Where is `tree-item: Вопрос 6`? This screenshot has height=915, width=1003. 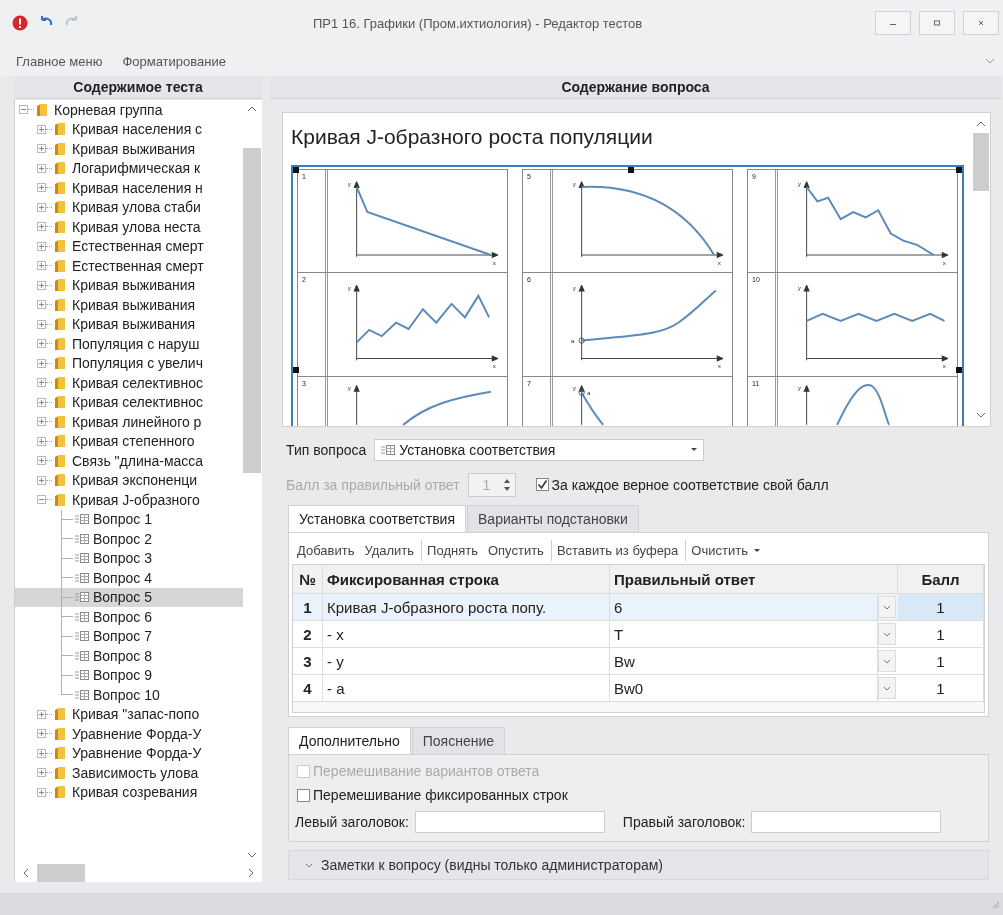 tree-item: Вопрос 6 is located at coordinates (129, 617).